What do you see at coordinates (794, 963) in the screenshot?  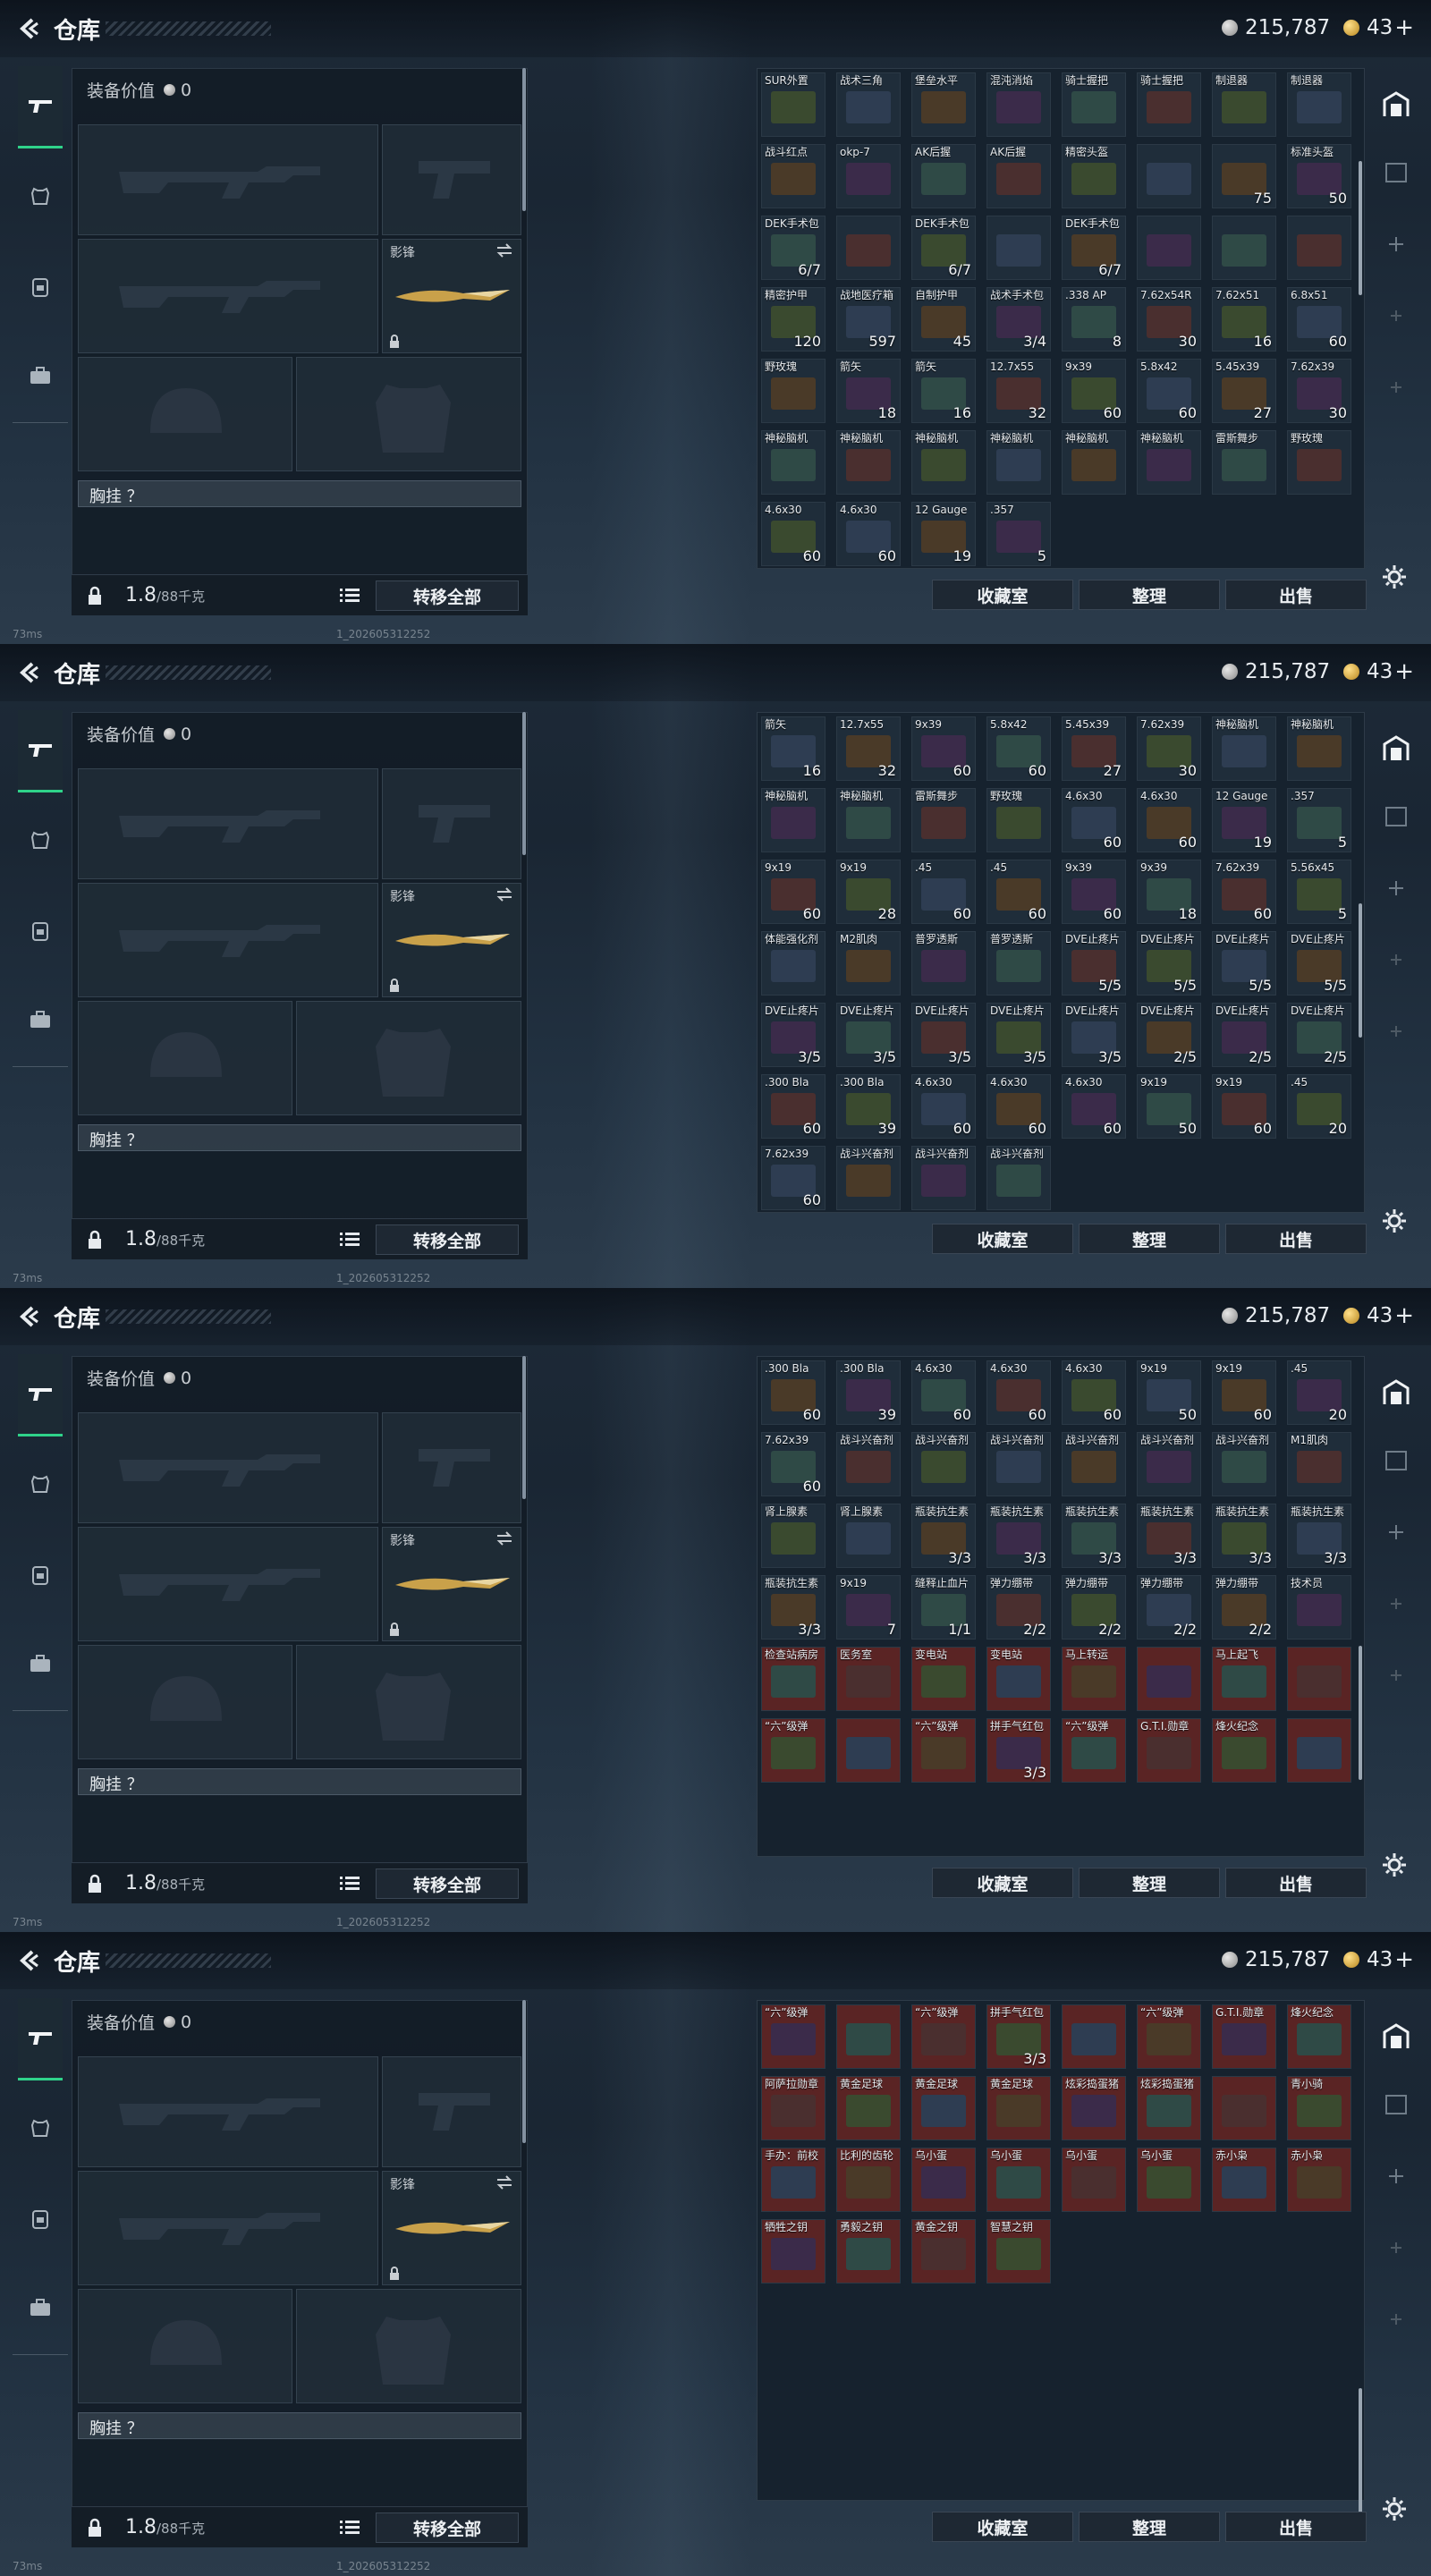 I see `inventory-item: 体能强化剂` at bounding box center [794, 963].